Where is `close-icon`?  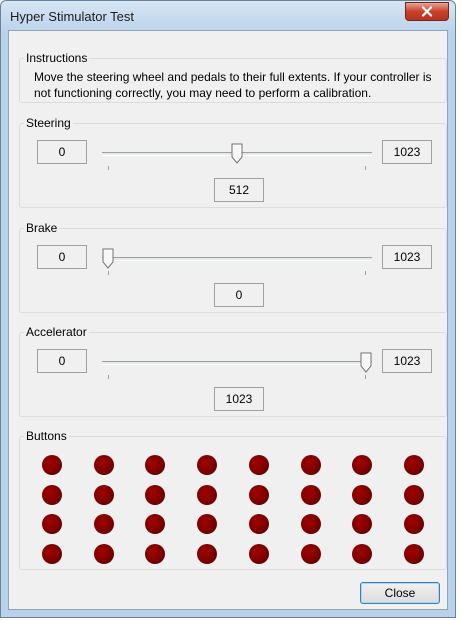 close-icon is located at coordinates (427, 11).